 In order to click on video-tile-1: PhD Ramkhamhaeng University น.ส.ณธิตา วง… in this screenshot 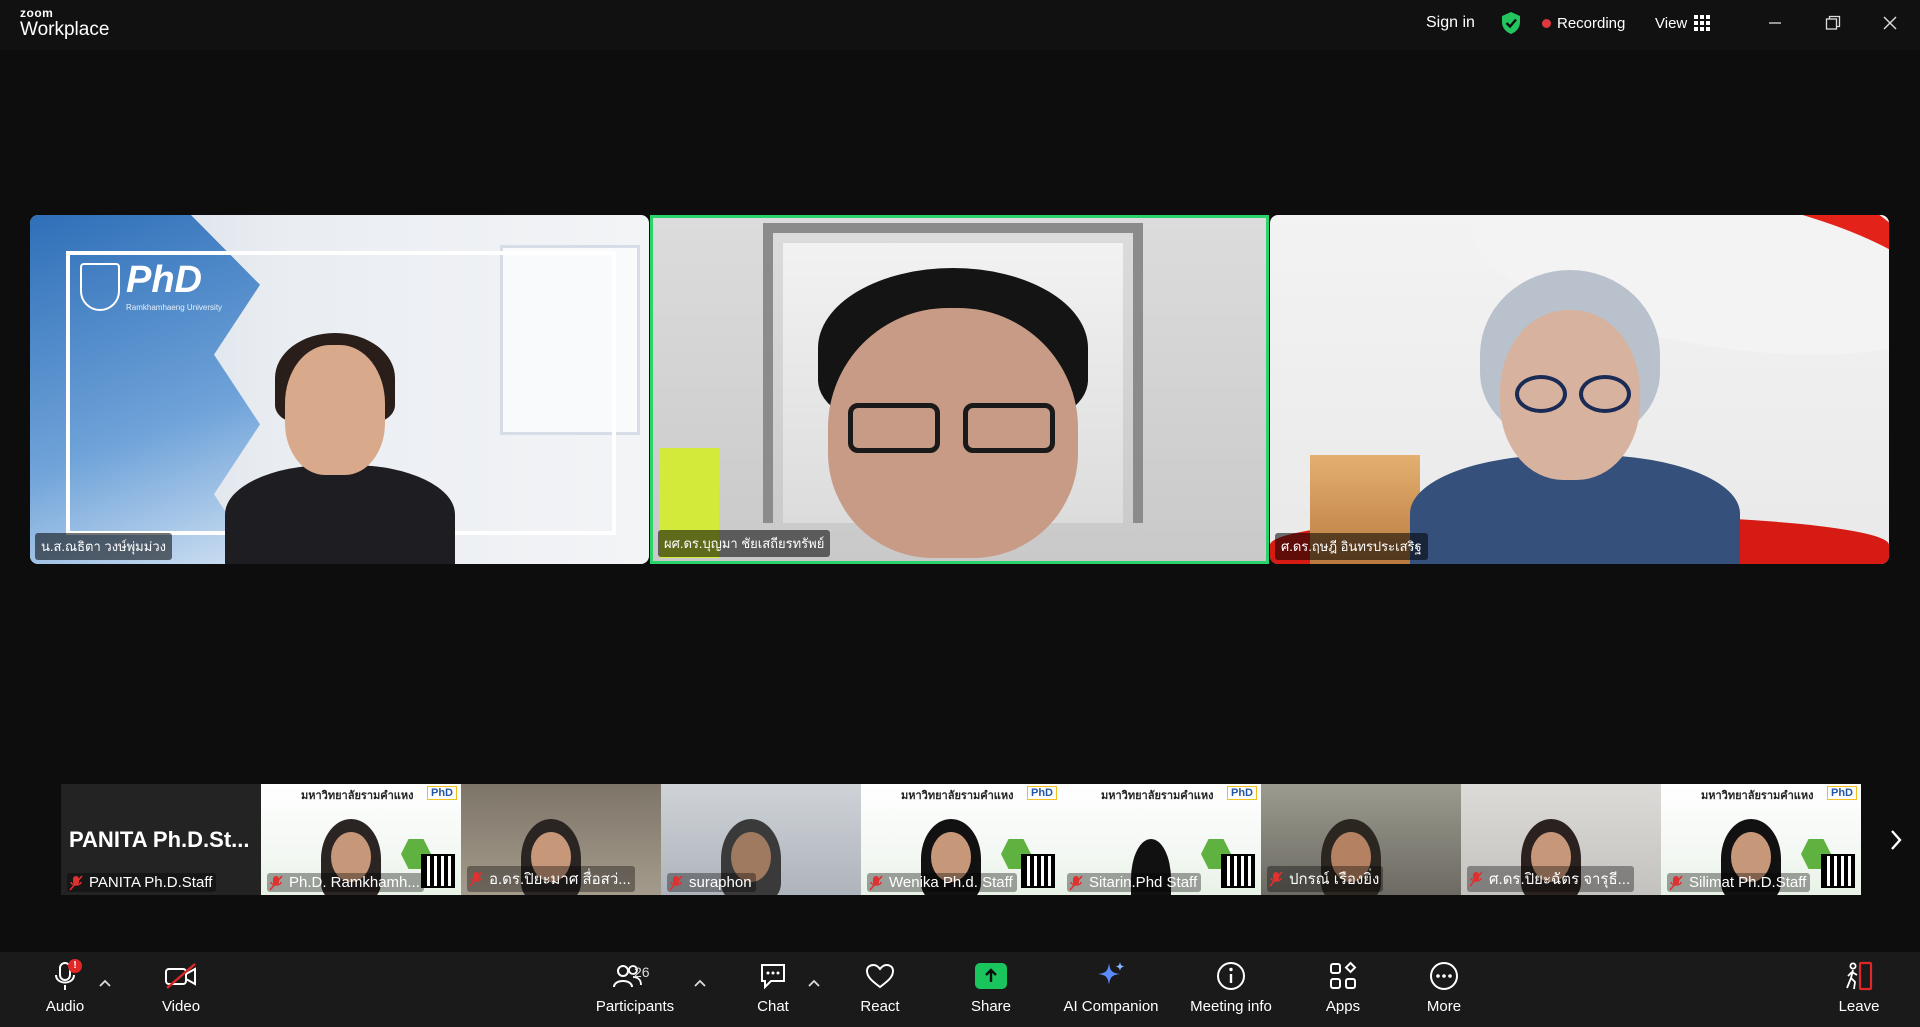, I will do `click(339, 389)`.